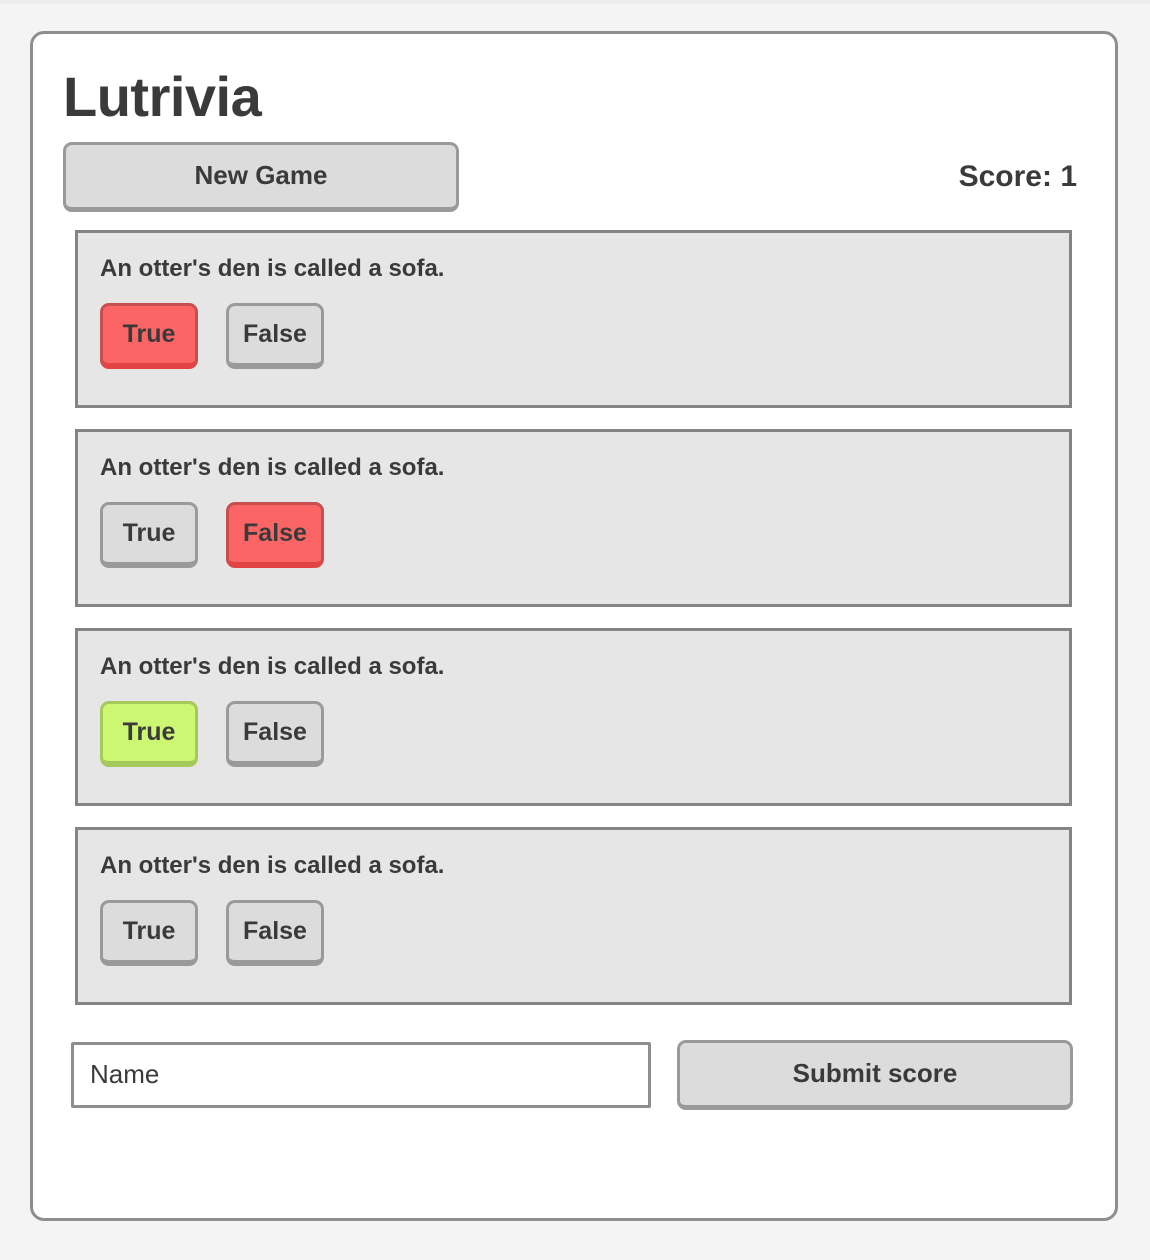  What do you see at coordinates (162, 96) in the screenshot?
I see `page-title: Lutrivia` at bounding box center [162, 96].